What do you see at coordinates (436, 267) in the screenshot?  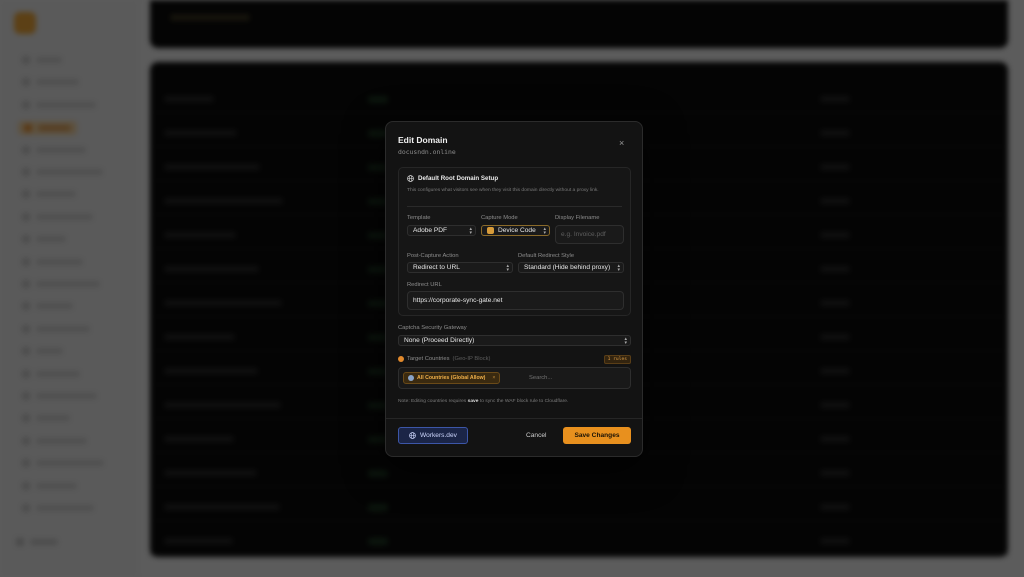 I see `post-capture-value: Redirect to URL` at bounding box center [436, 267].